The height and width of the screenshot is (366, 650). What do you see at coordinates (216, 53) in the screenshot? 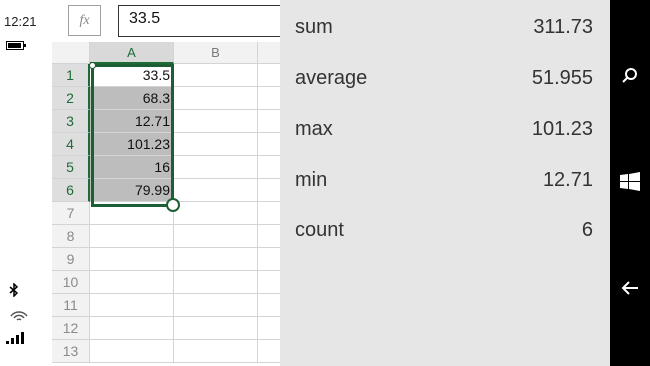
I see `column-header-b: B` at bounding box center [216, 53].